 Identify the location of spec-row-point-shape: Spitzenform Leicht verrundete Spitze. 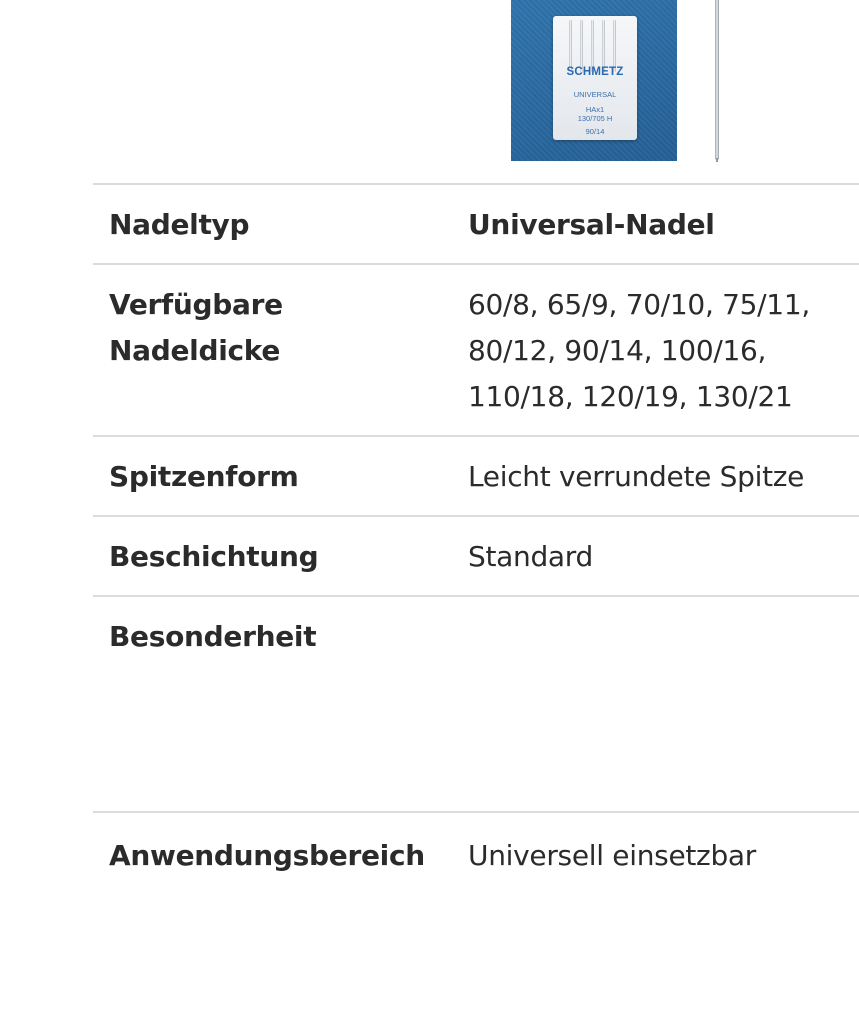
(476, 475).